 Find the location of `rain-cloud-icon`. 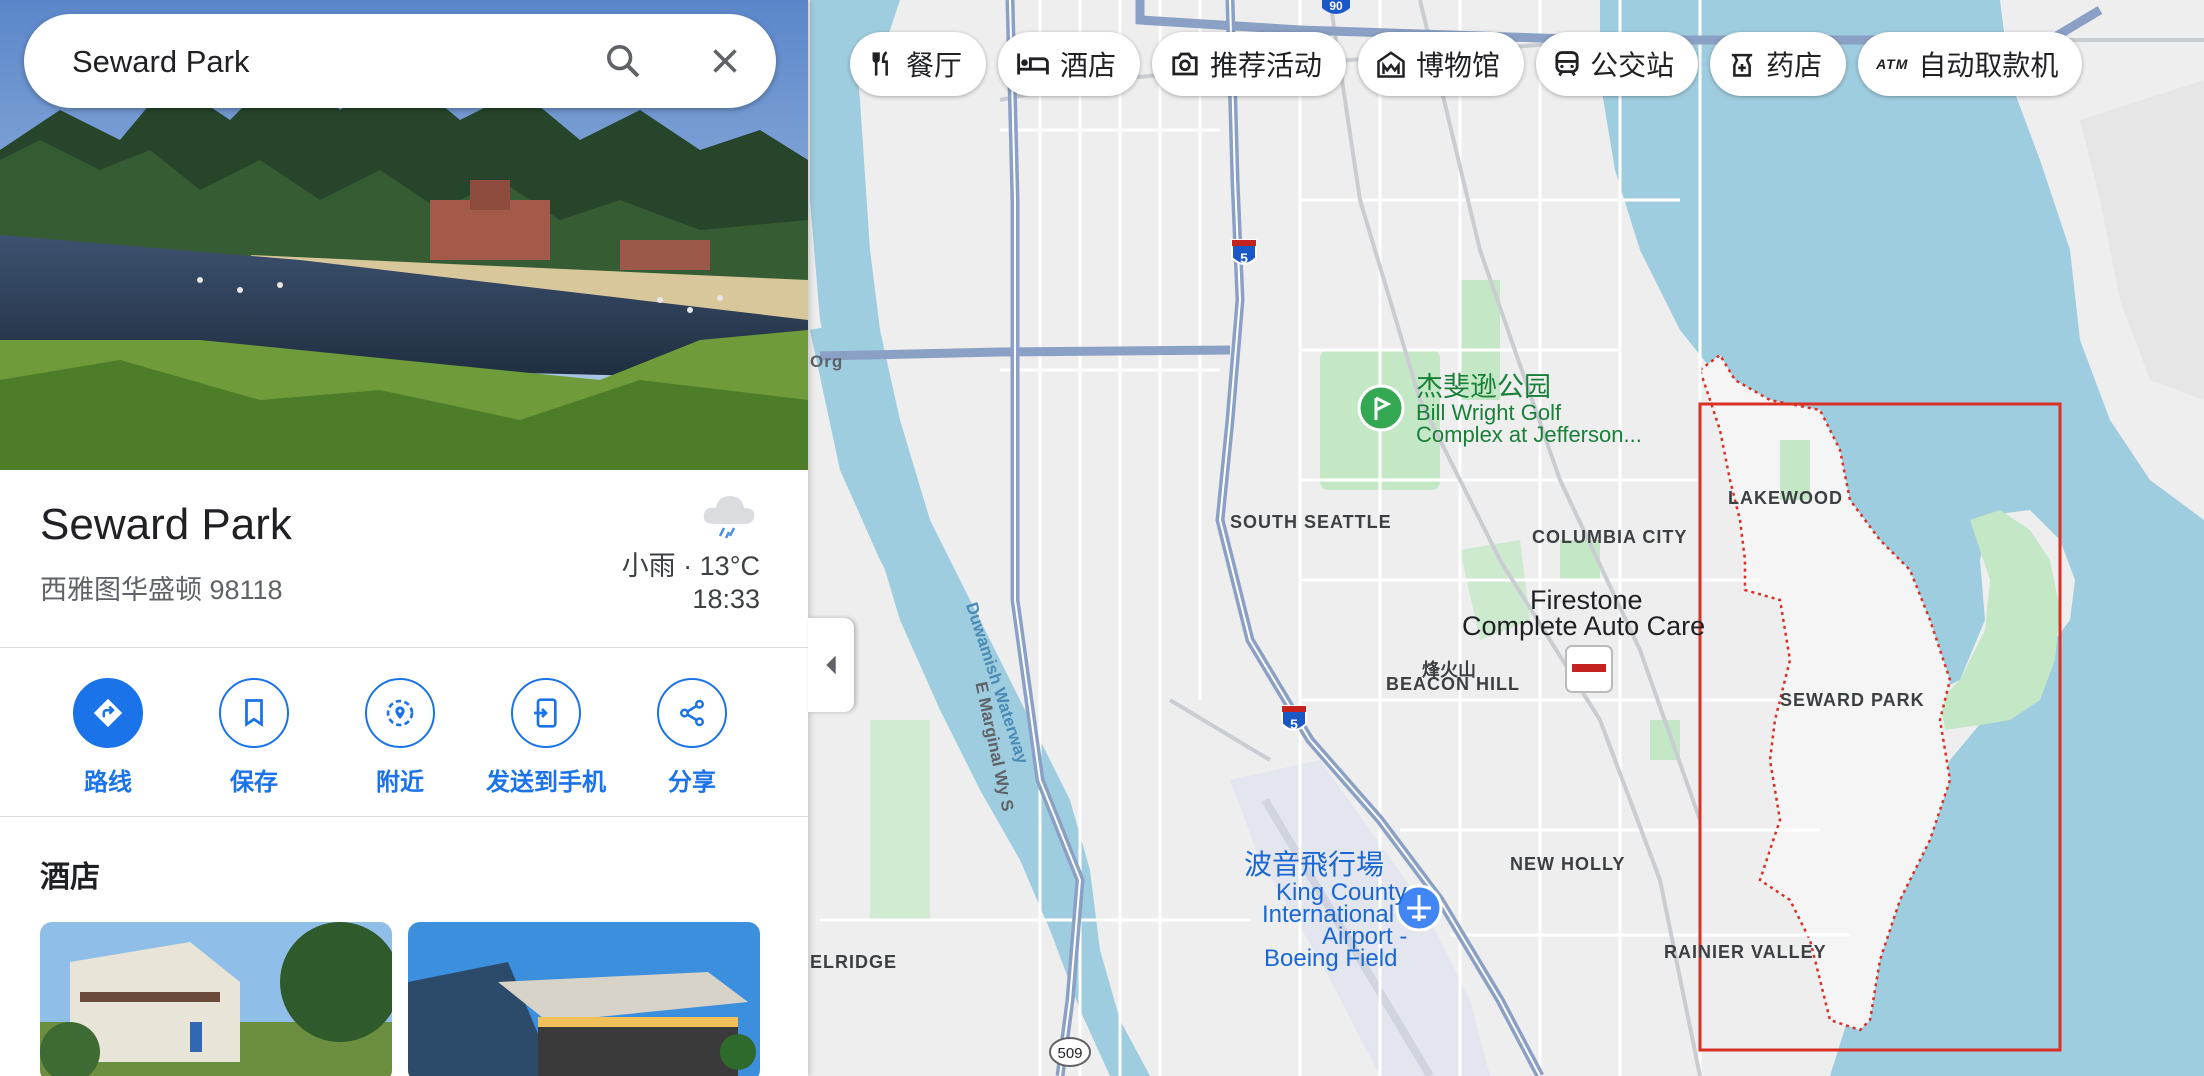

rain-cloud-icon is located at coordinates (729, 517).